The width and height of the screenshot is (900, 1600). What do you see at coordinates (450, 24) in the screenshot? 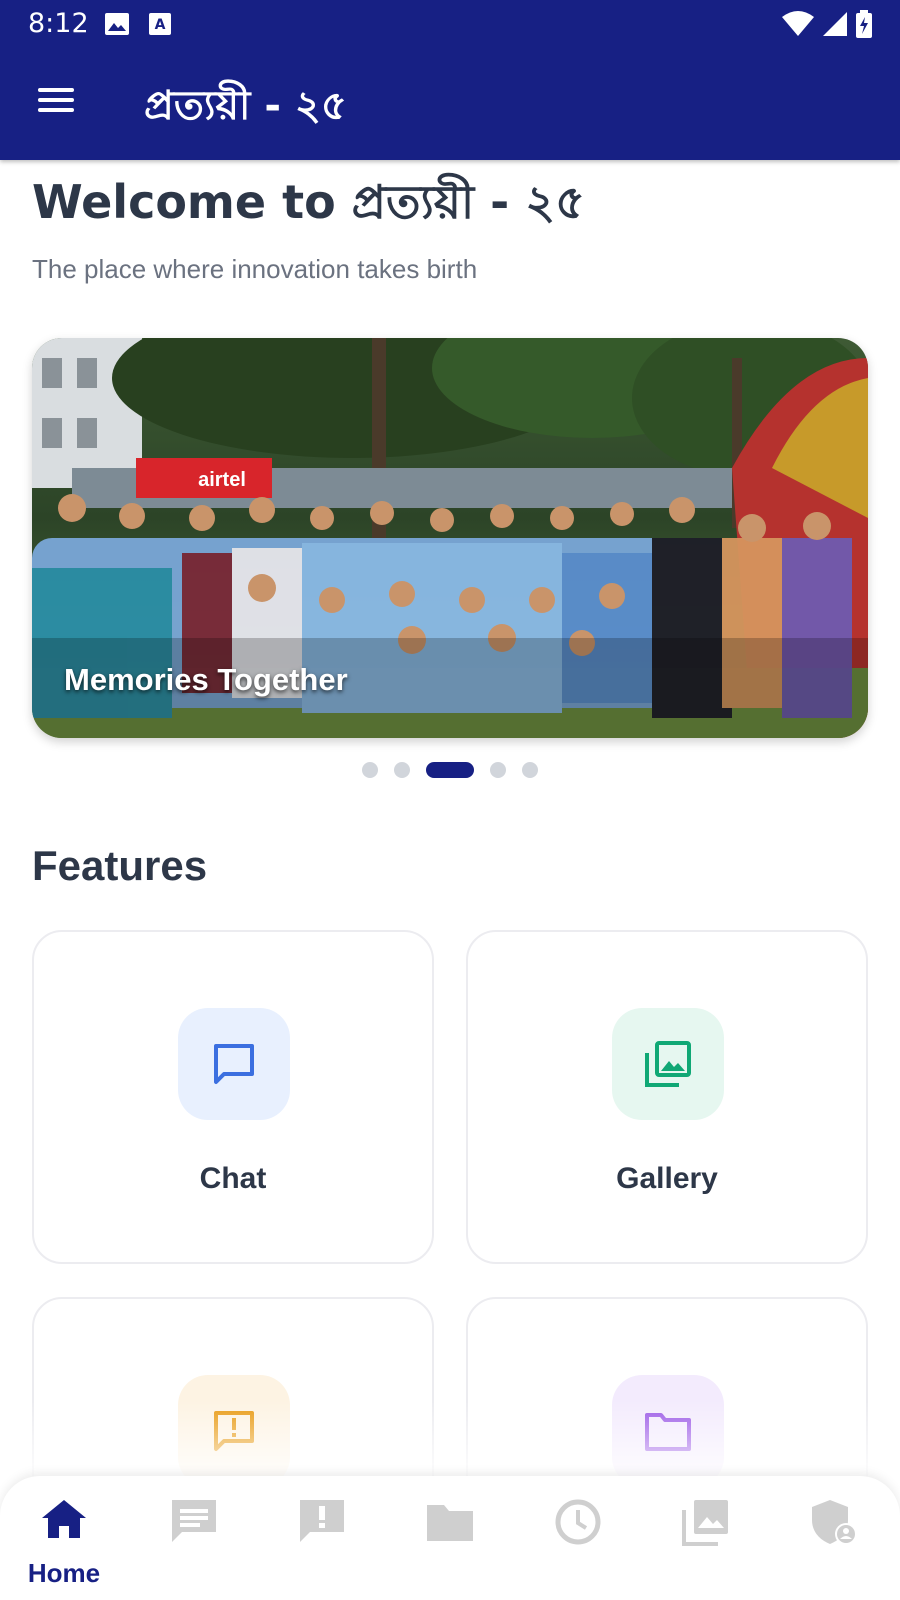
I see `status-bar: 8:12 A` at bounding box center [450, 24].